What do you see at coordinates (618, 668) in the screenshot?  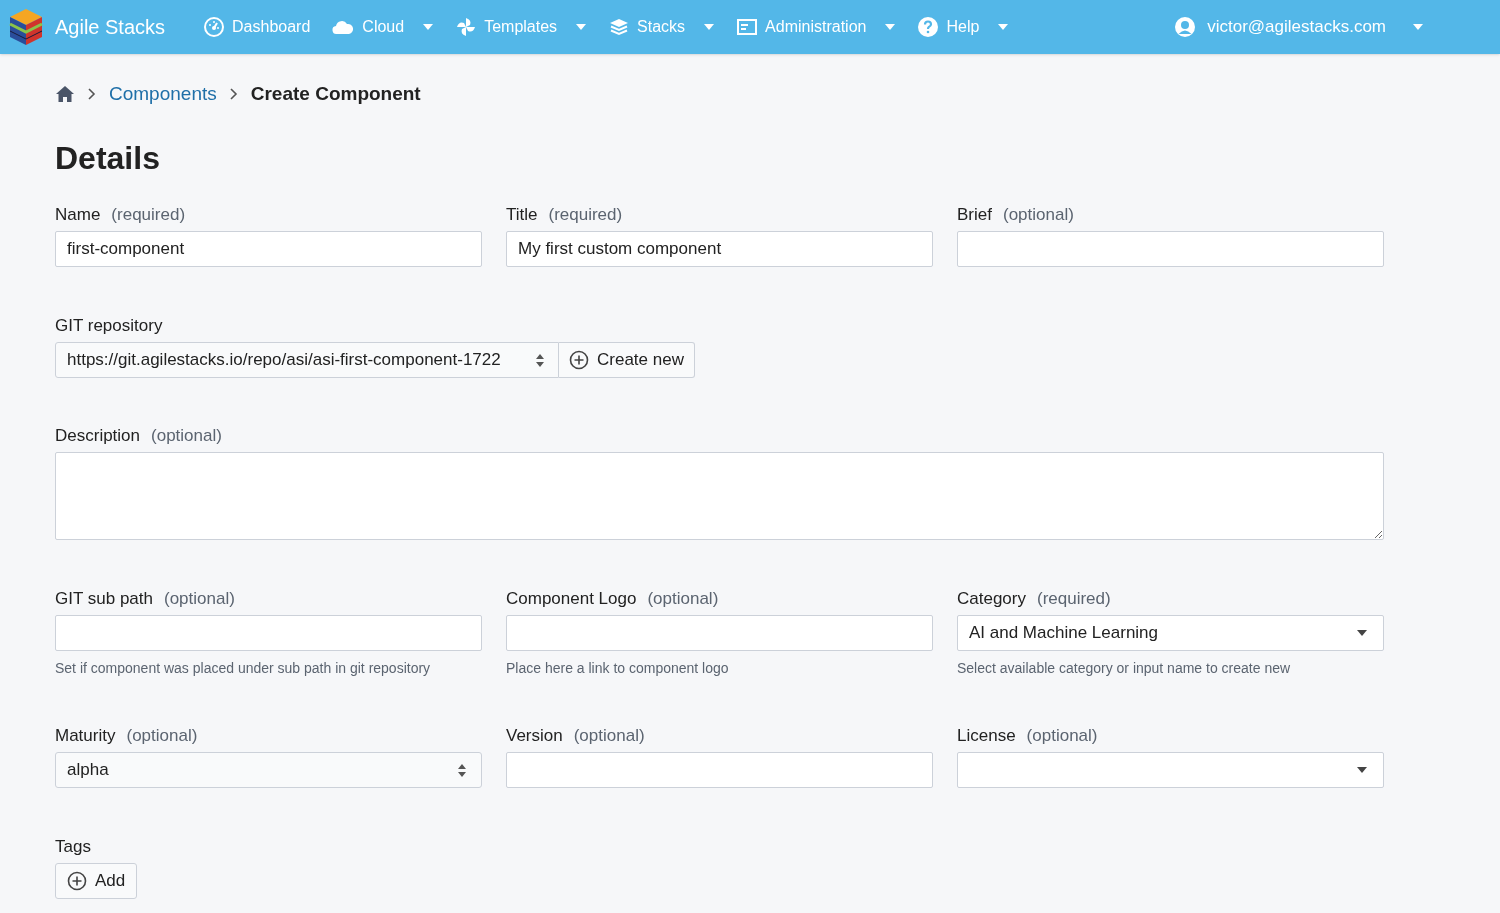 I see `field-hint: Place here a link to component logo` at bounding box center [618, 668].